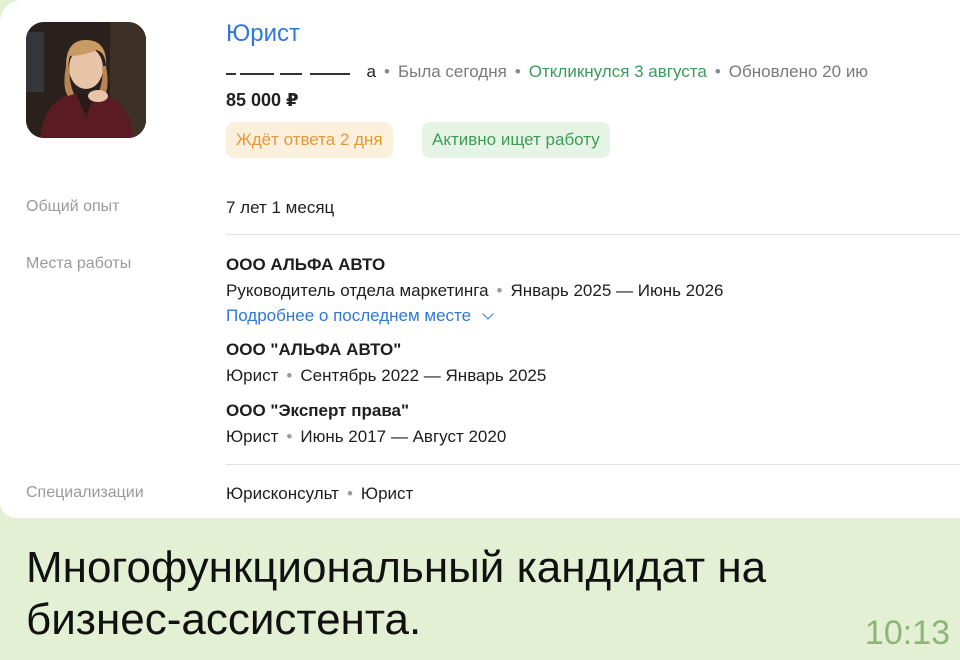 This screenshot has height=660, width=960. I want to click on updated-date: Обновлено 20 ию, so click(798, 71).